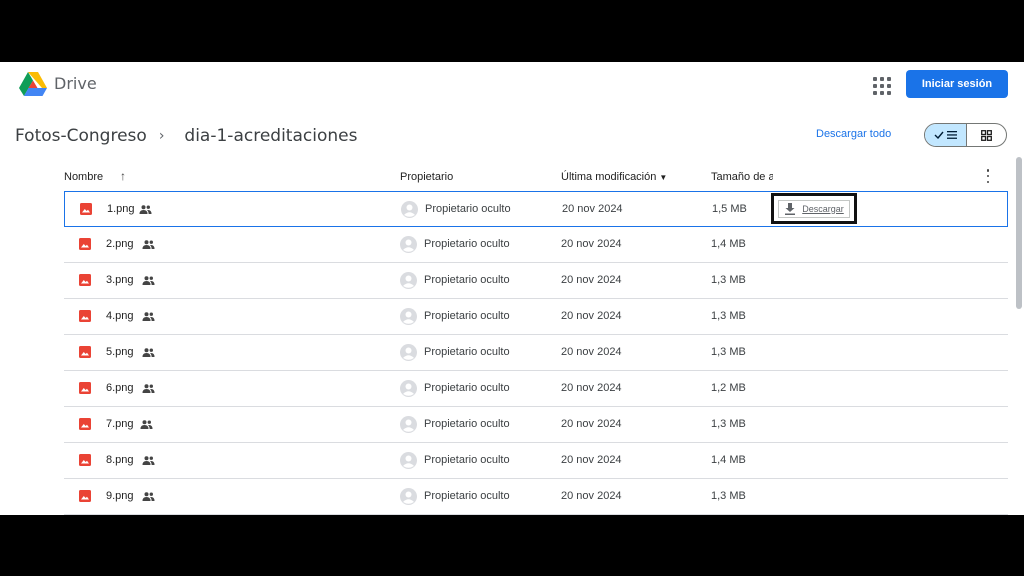 The image size is (1024, 576). What do you see at coordinates (83, 177) in the screenshot?
I see `column-header-name: Nombre` at bounding box center [83, 177].